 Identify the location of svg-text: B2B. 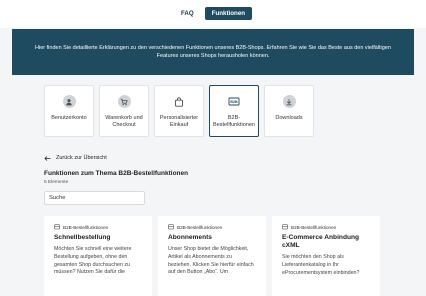
(234, 102).